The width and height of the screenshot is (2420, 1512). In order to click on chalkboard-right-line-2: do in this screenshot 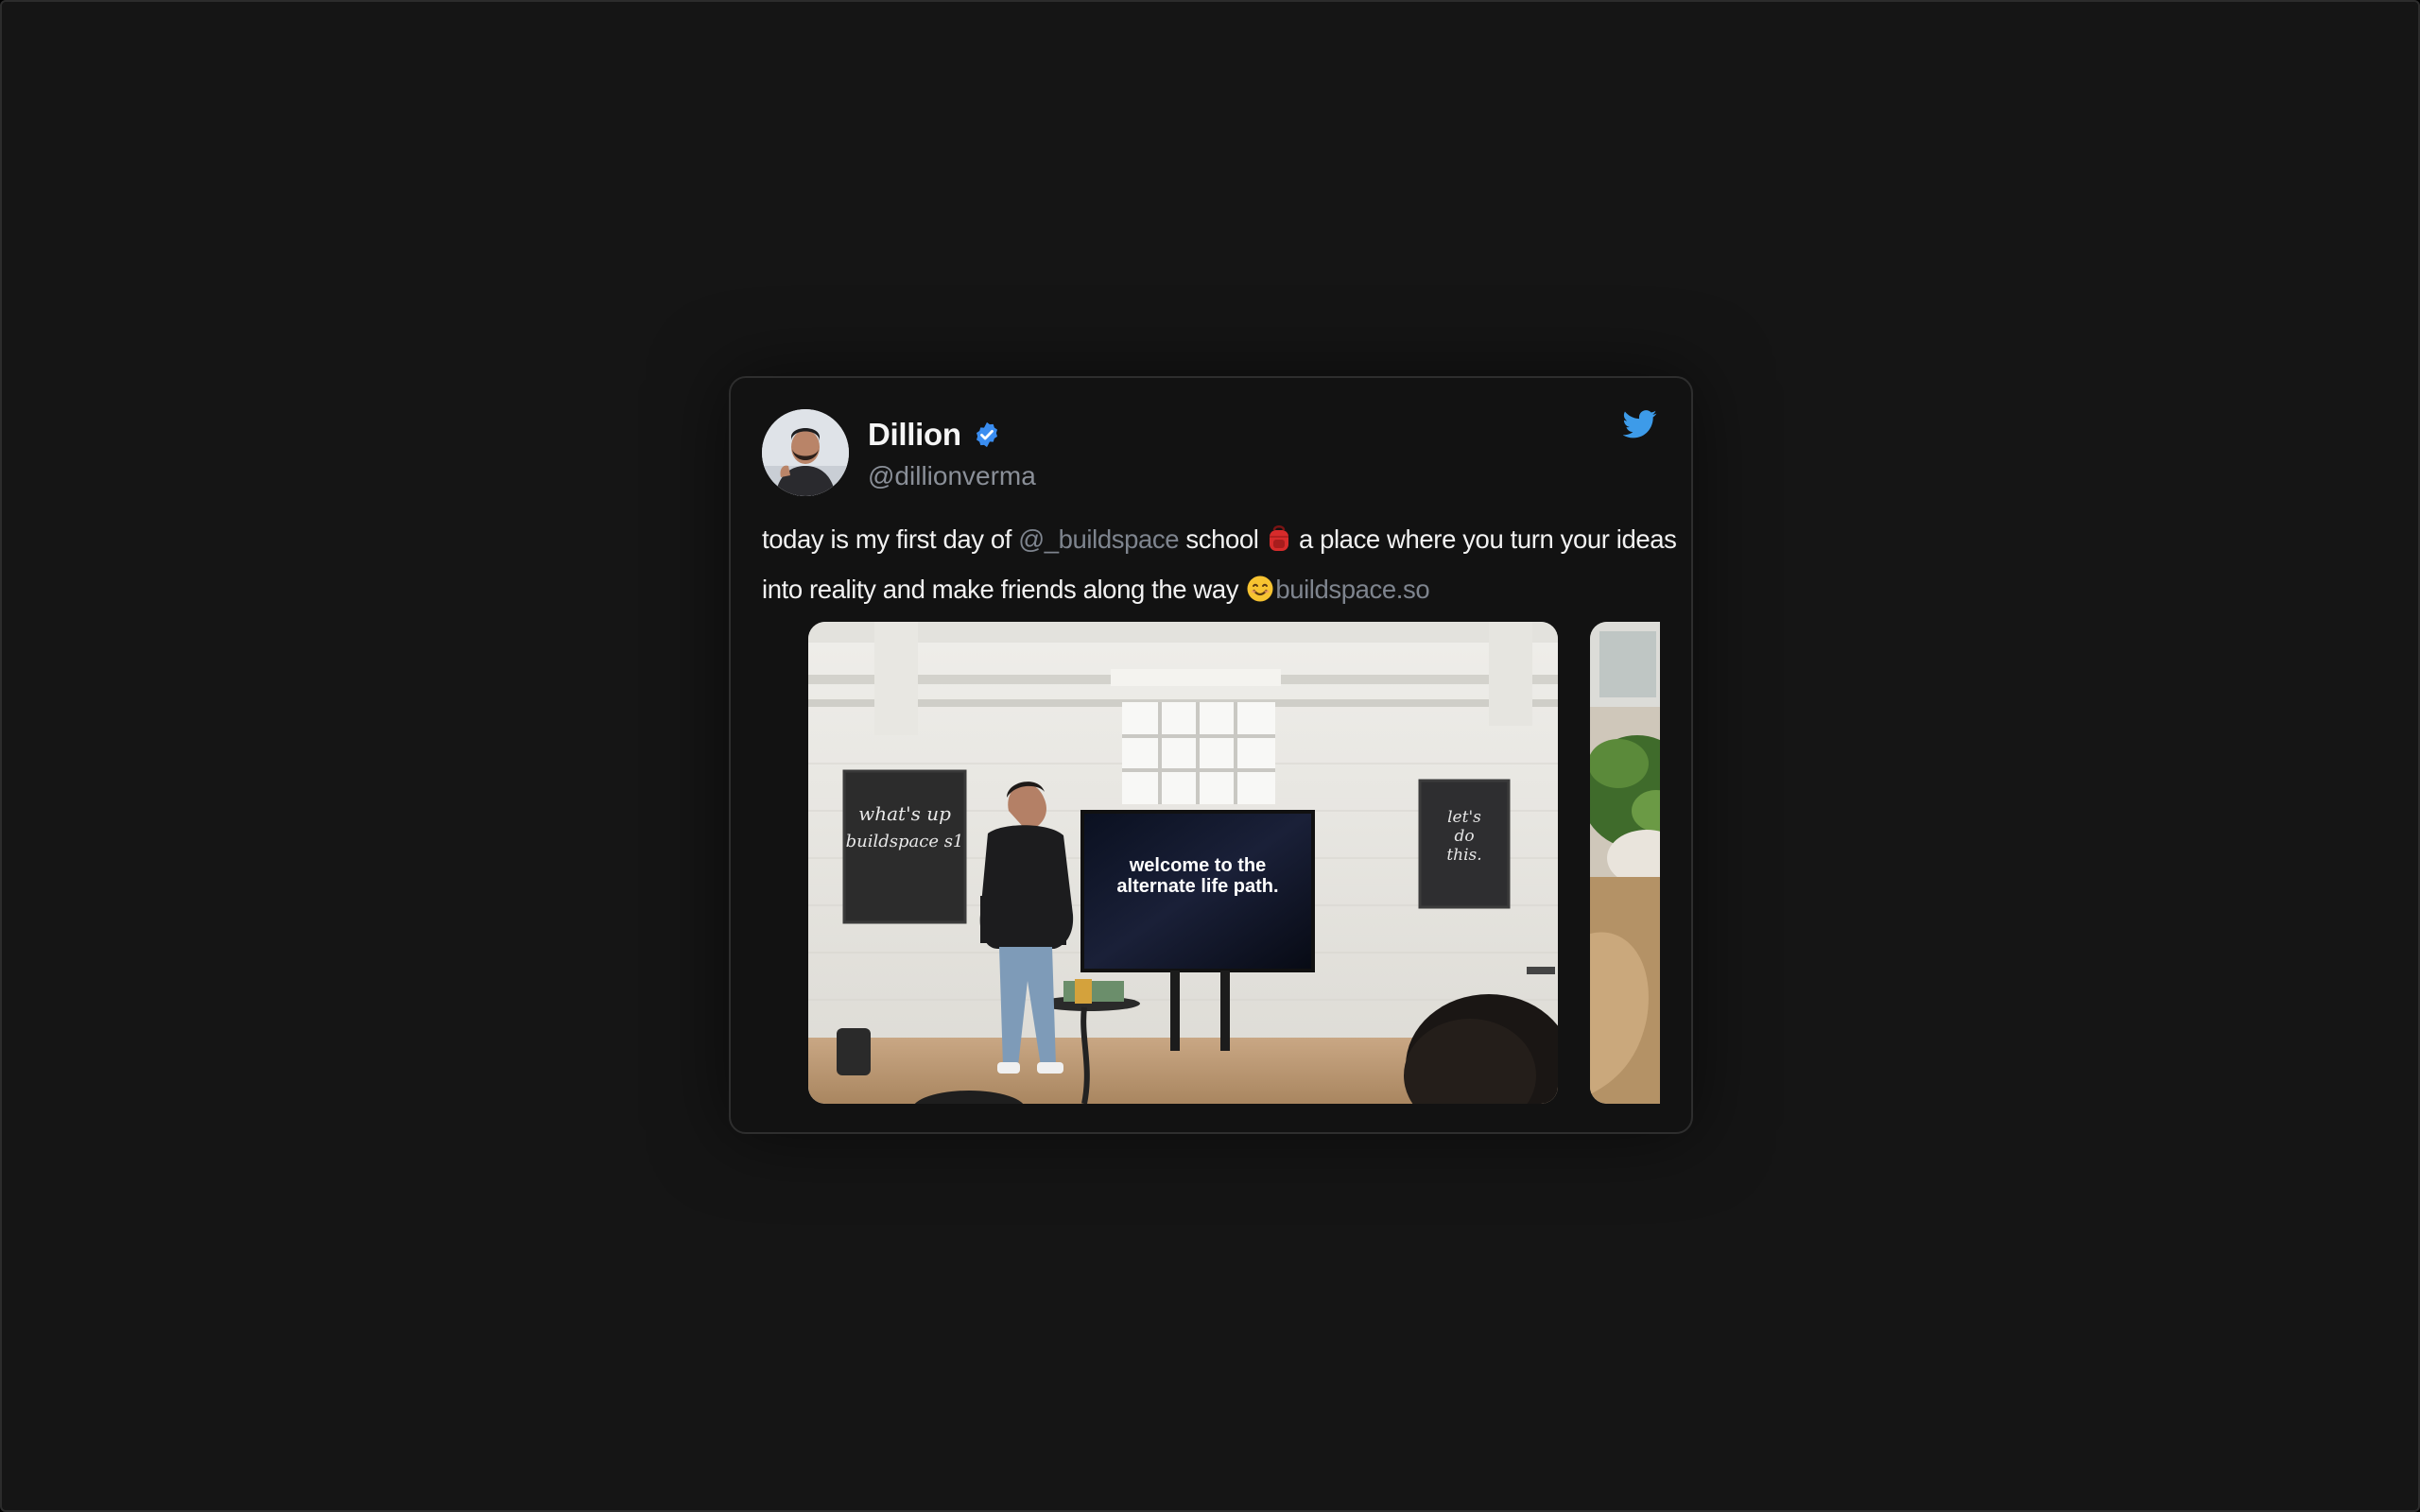, I will do `click(1464, 836)`.